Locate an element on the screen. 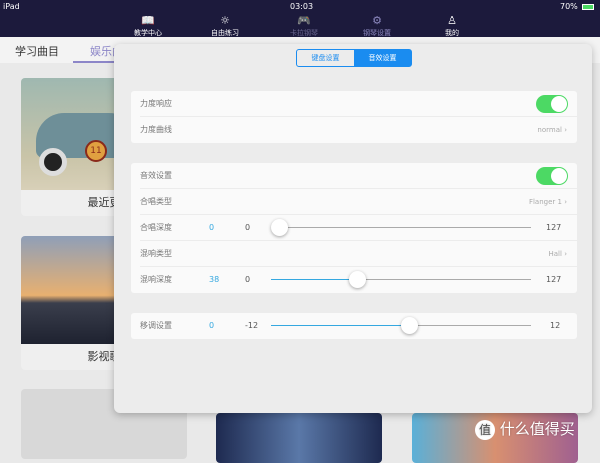  chorus-type-value: Flanger 1 › is located at coordinates (547, 202).